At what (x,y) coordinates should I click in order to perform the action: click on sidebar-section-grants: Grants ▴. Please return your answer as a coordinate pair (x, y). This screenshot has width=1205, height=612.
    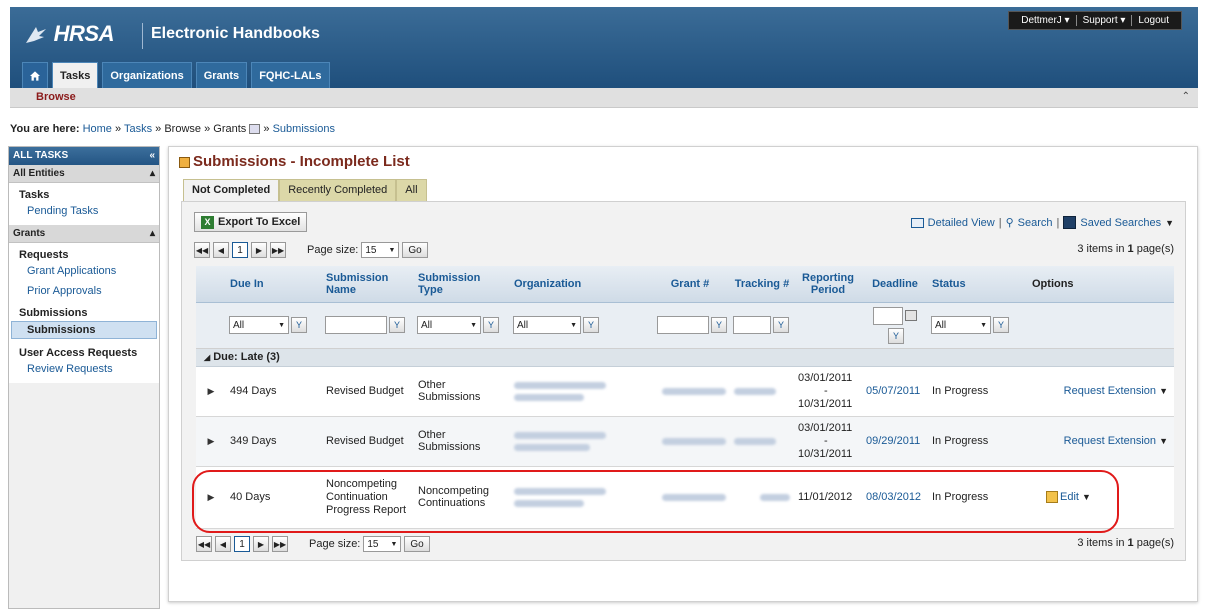
    Looking at the image, I should click on (84, 234).